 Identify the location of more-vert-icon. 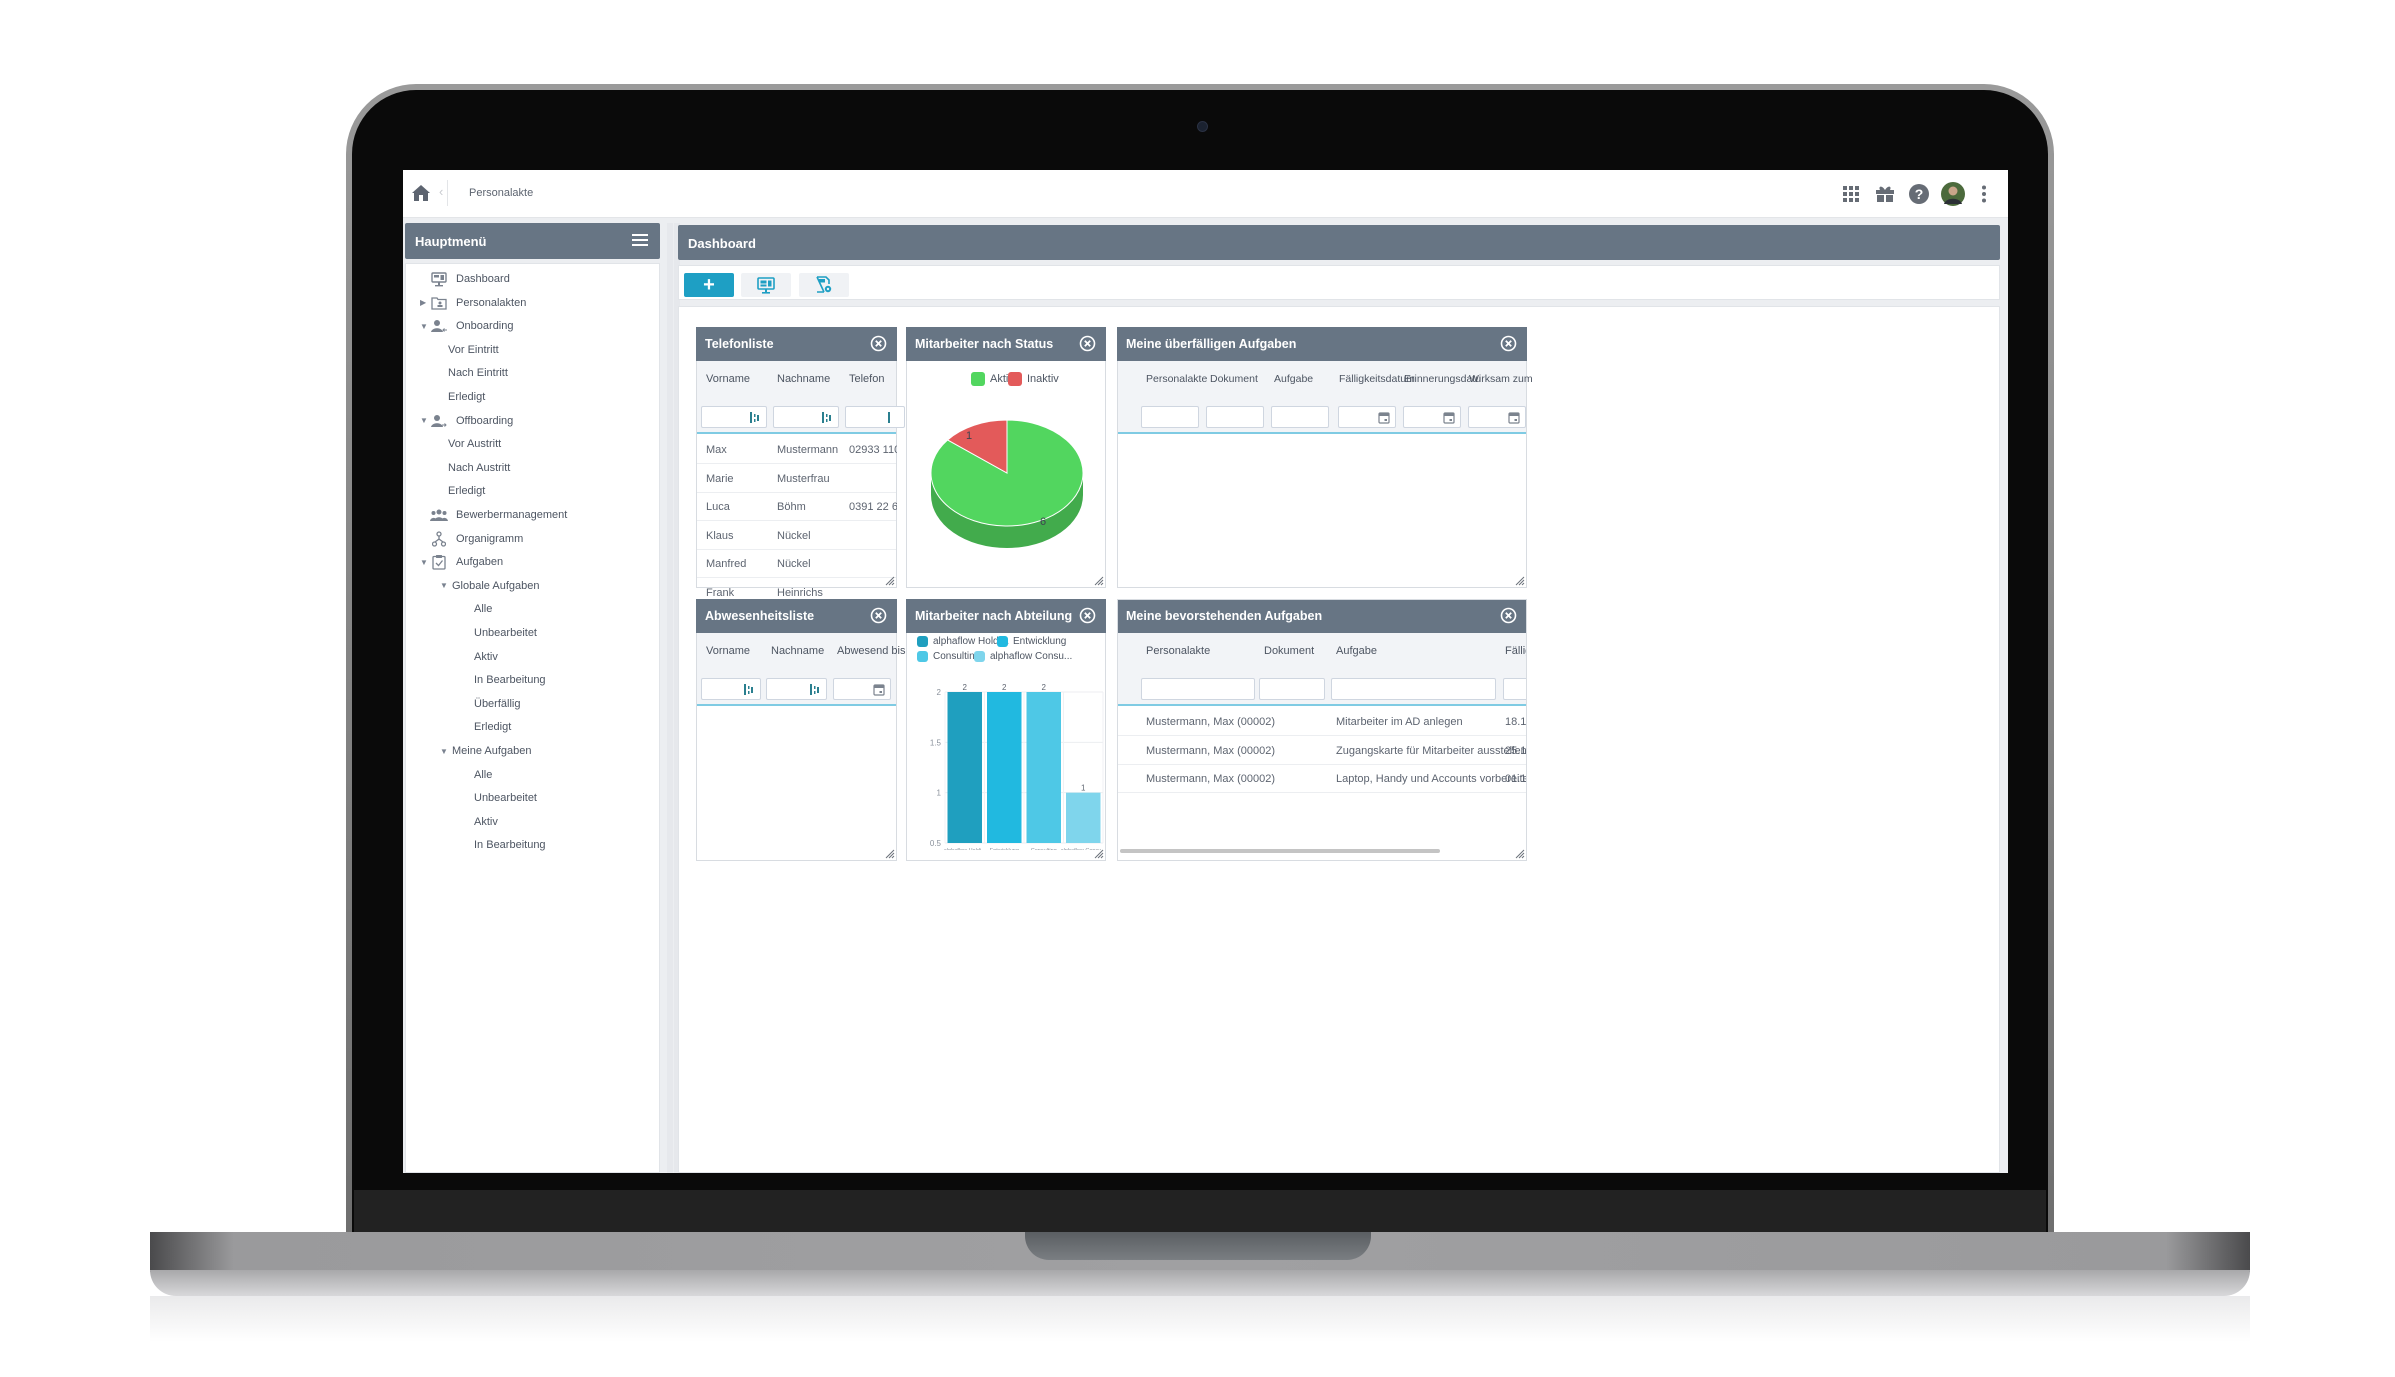
(1984, 194).